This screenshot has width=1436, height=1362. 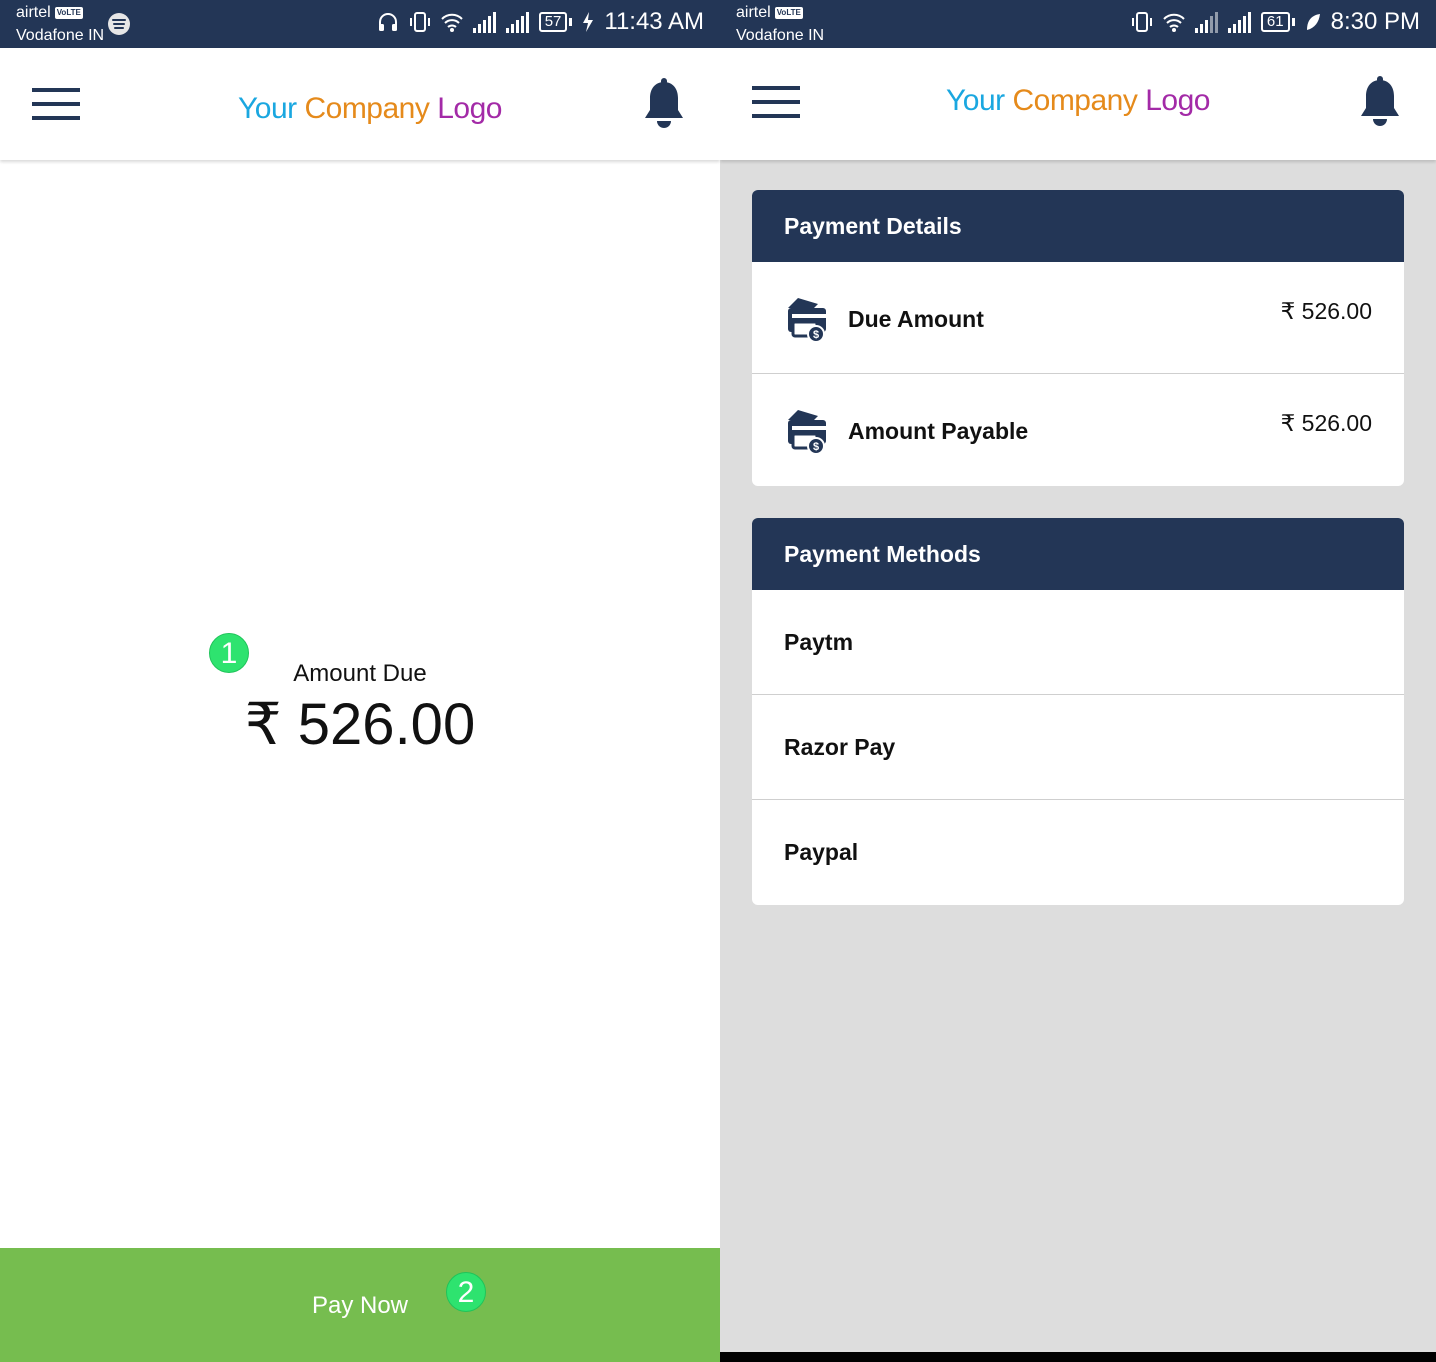 I want to click on status-icons: 61 8:30 PM, so click(x=1275, y=22).